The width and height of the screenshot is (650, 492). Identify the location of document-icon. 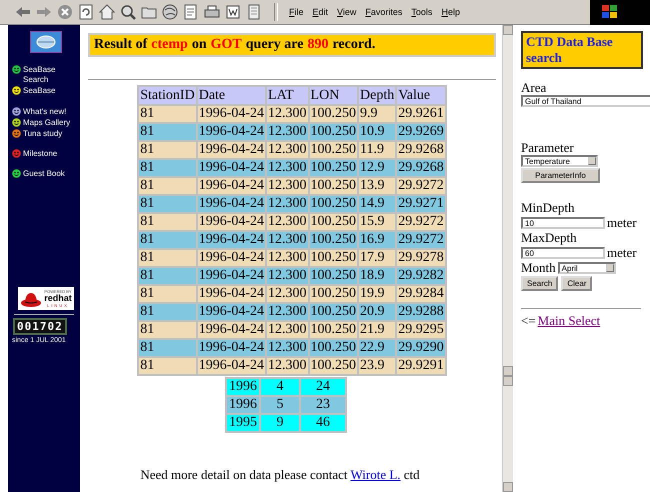
(233, 12).